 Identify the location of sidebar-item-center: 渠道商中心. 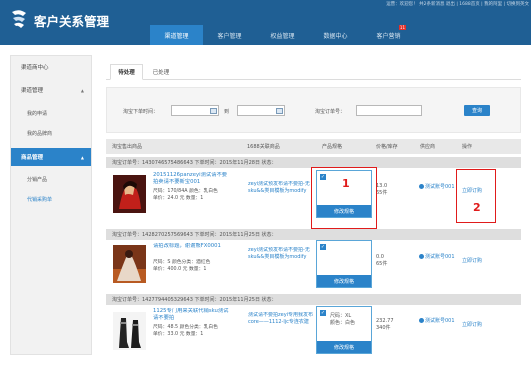
(51, 67).